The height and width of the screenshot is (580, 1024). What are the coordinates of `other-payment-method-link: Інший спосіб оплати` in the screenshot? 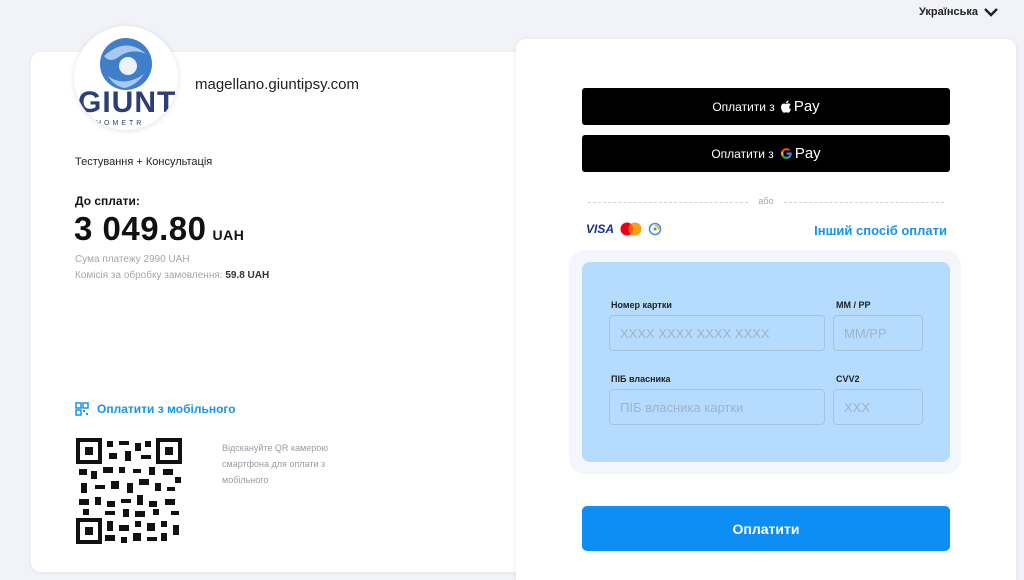 It's located at (880, 230).